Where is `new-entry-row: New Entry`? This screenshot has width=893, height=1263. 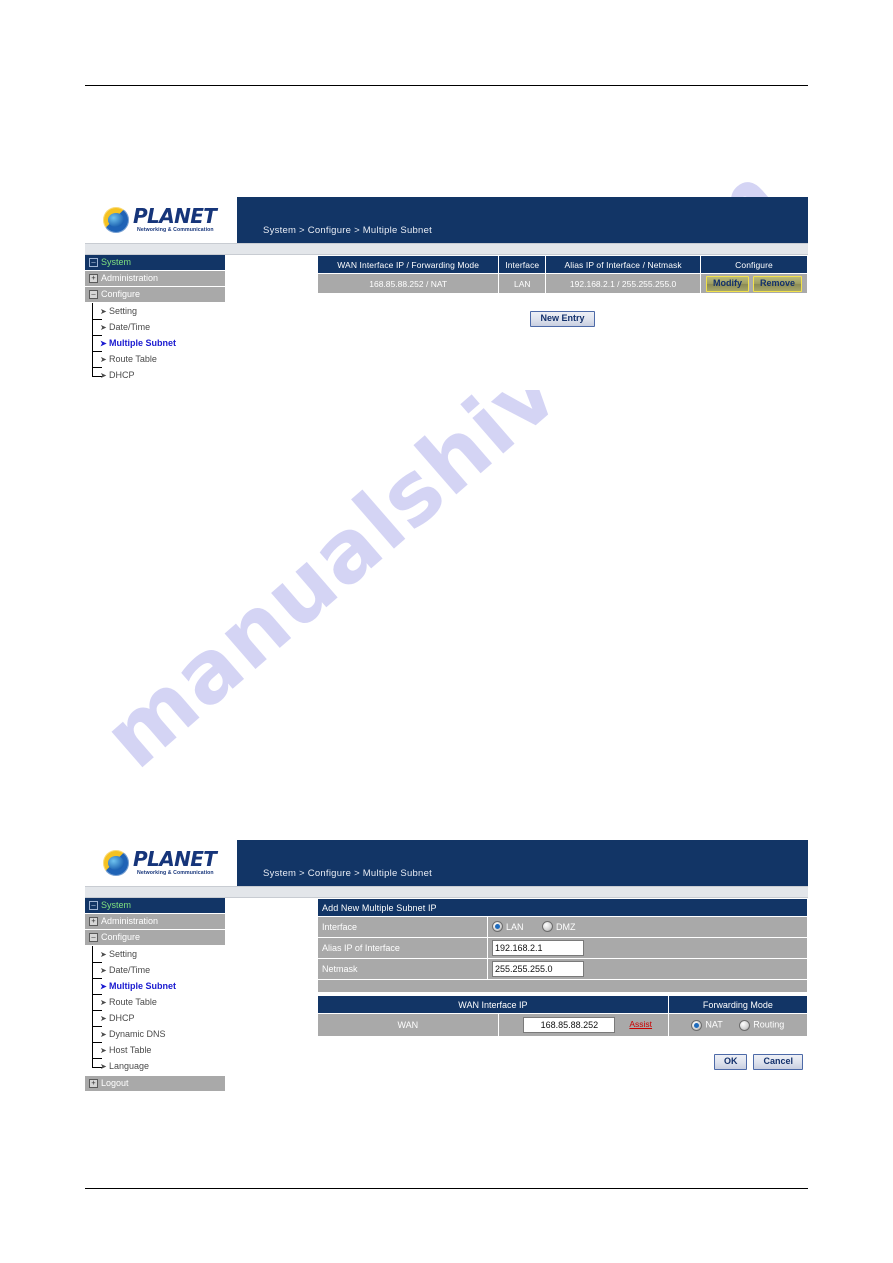 new-entry-row: New Entry is located at coordinates (562, 310).